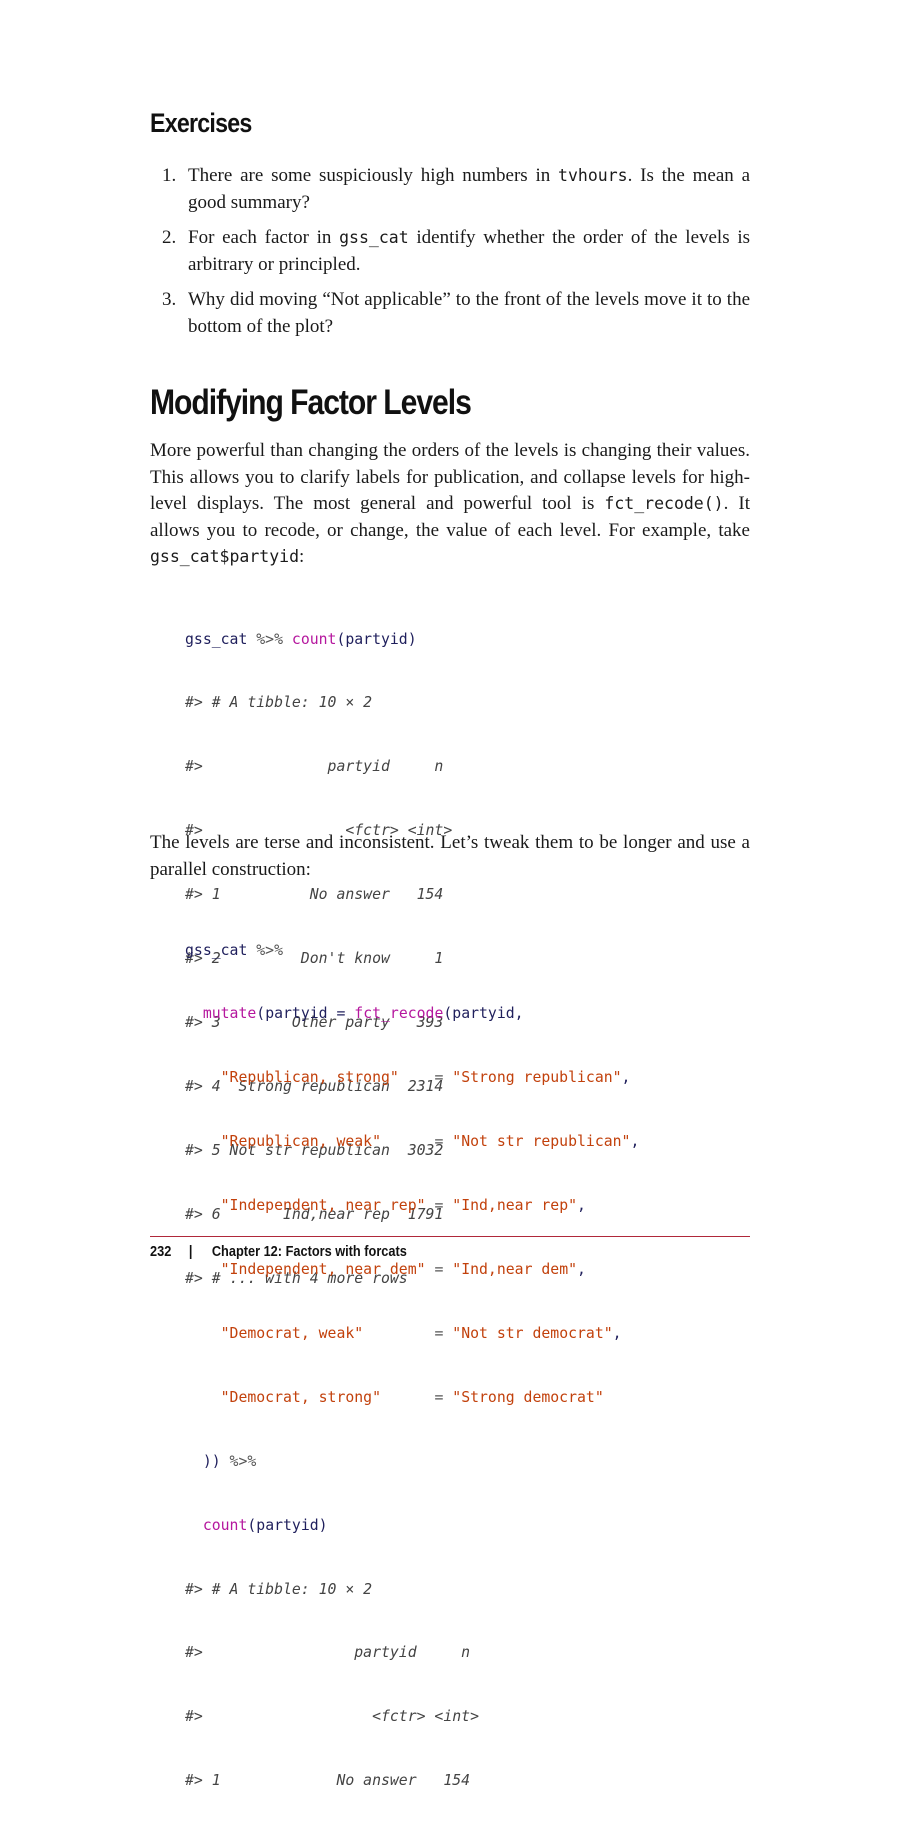 The image size is (900, 1834). I want to click on code-output-line: #> 1 No answer 154, so click(328, 1781).